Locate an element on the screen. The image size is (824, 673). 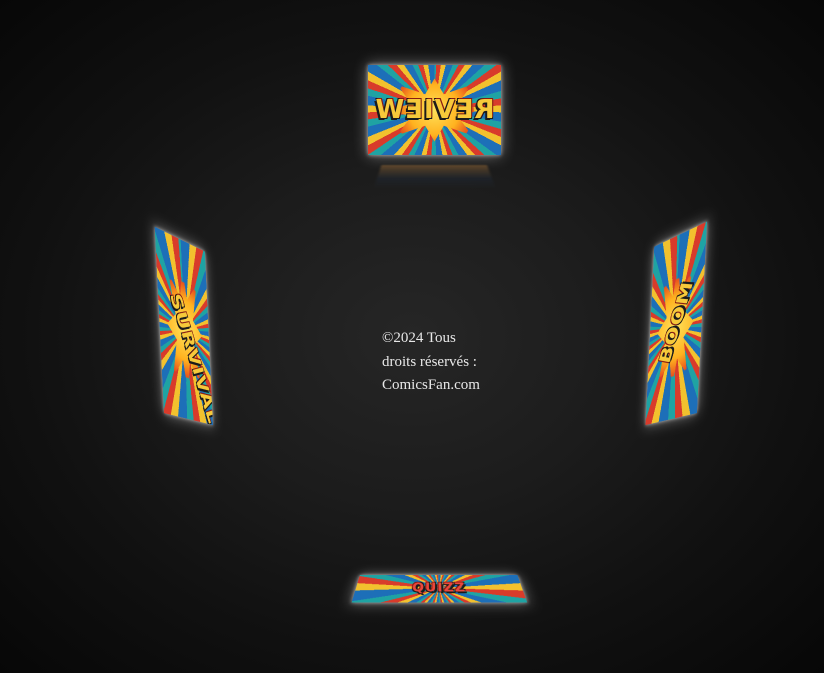
card-boom: BOOM is located at coordinates (676, 323).